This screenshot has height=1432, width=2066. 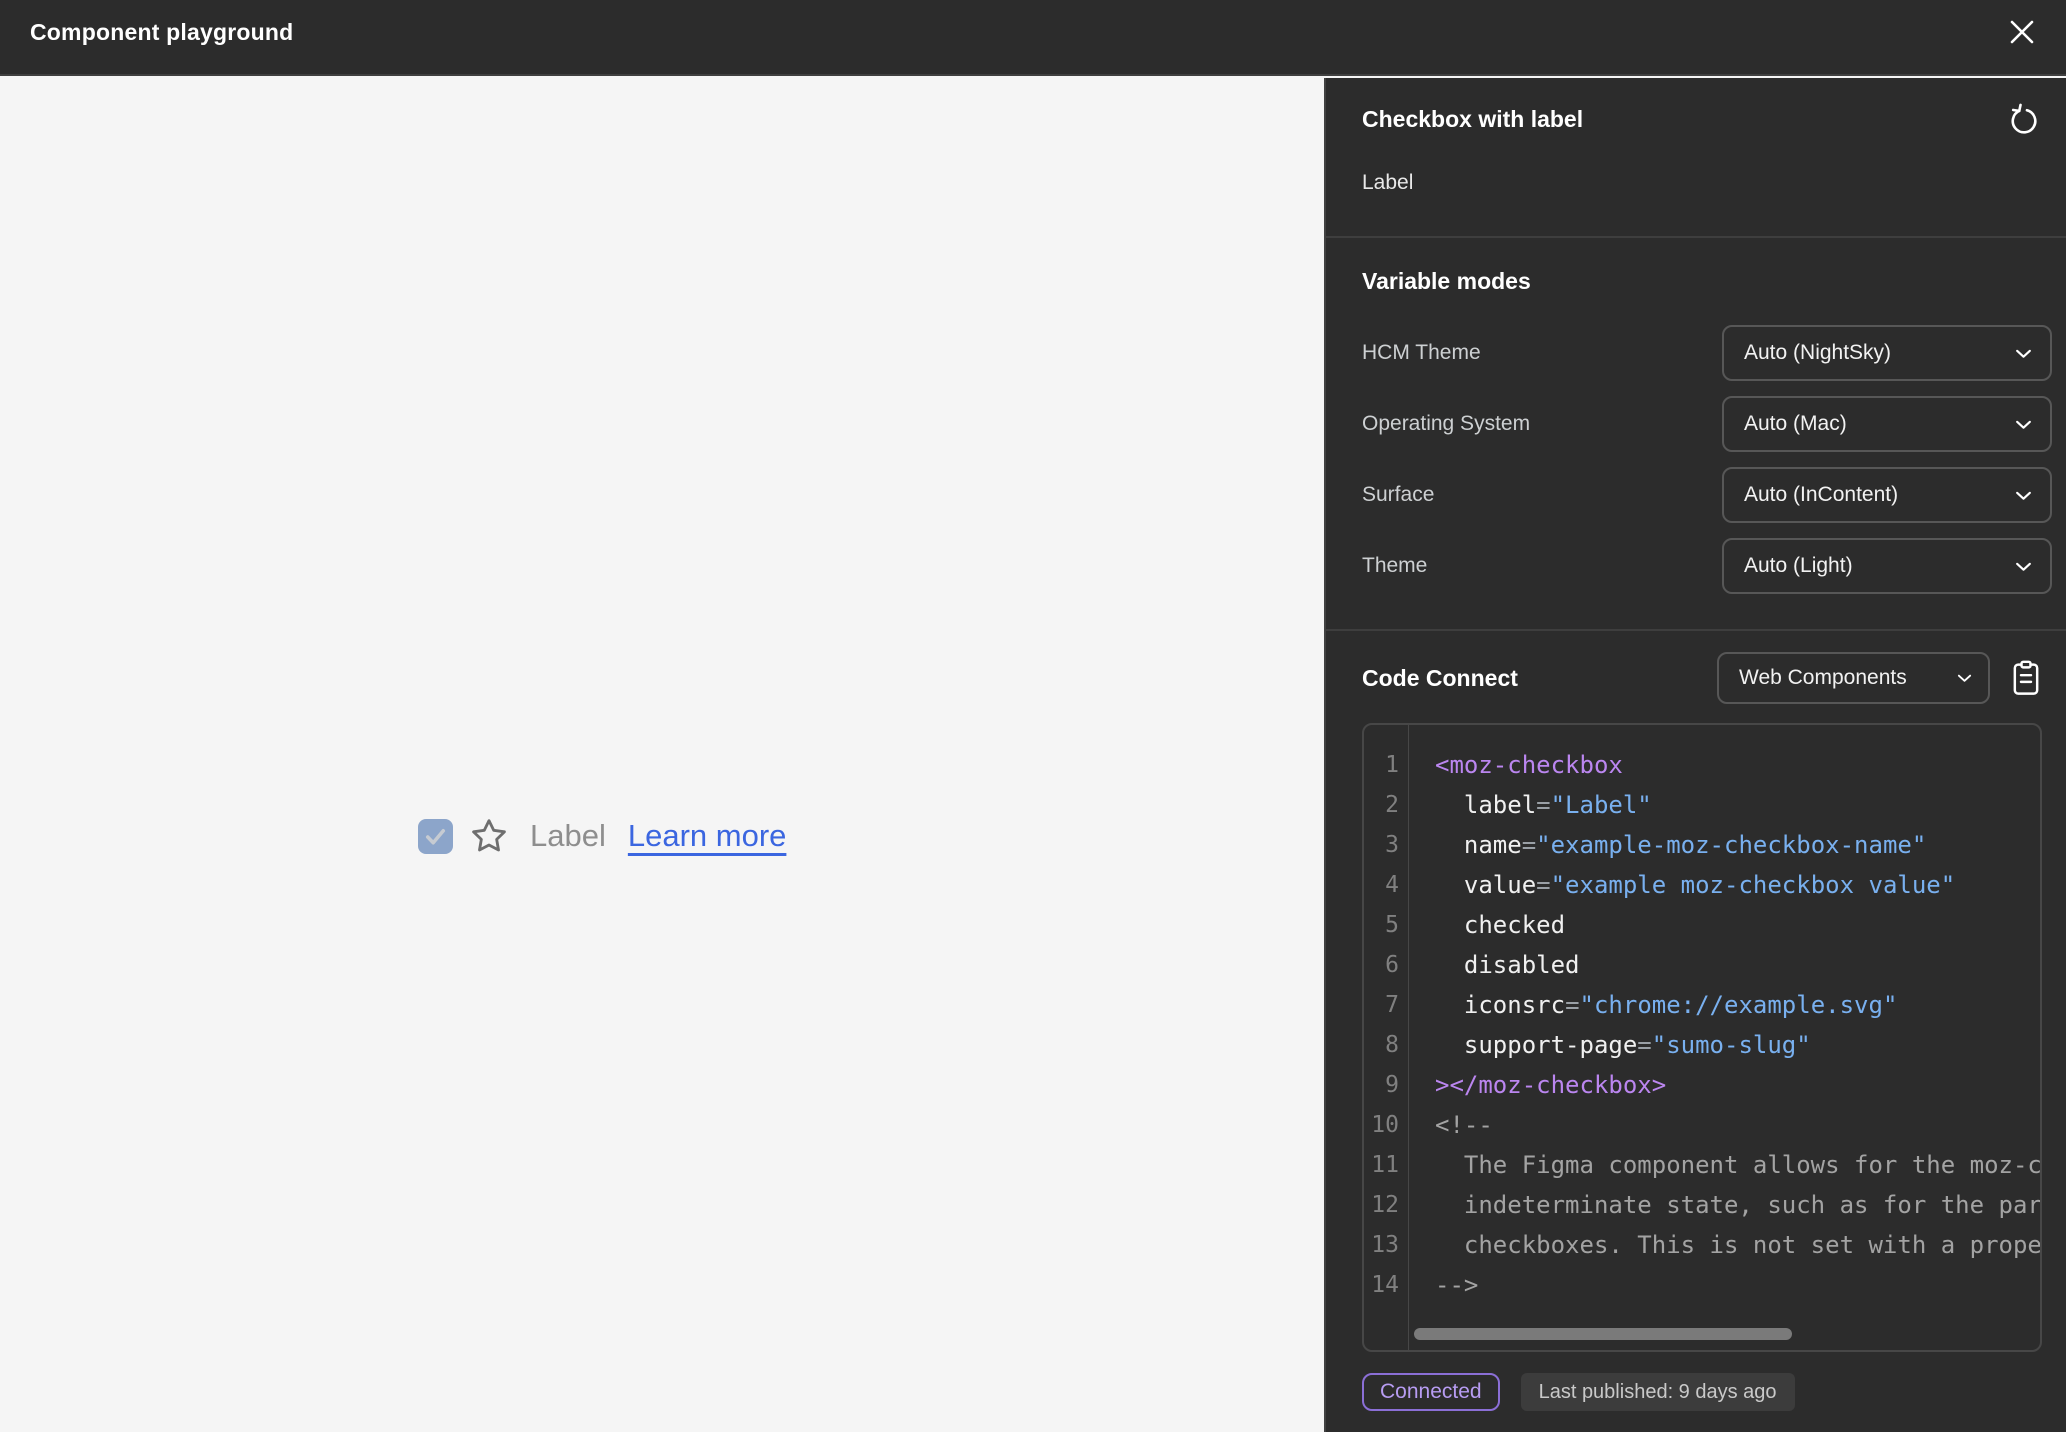 What do you see at coordinates (1392, 885) in the screenshot?
I see `line-number: 4` at bounding box center [1392, 885].